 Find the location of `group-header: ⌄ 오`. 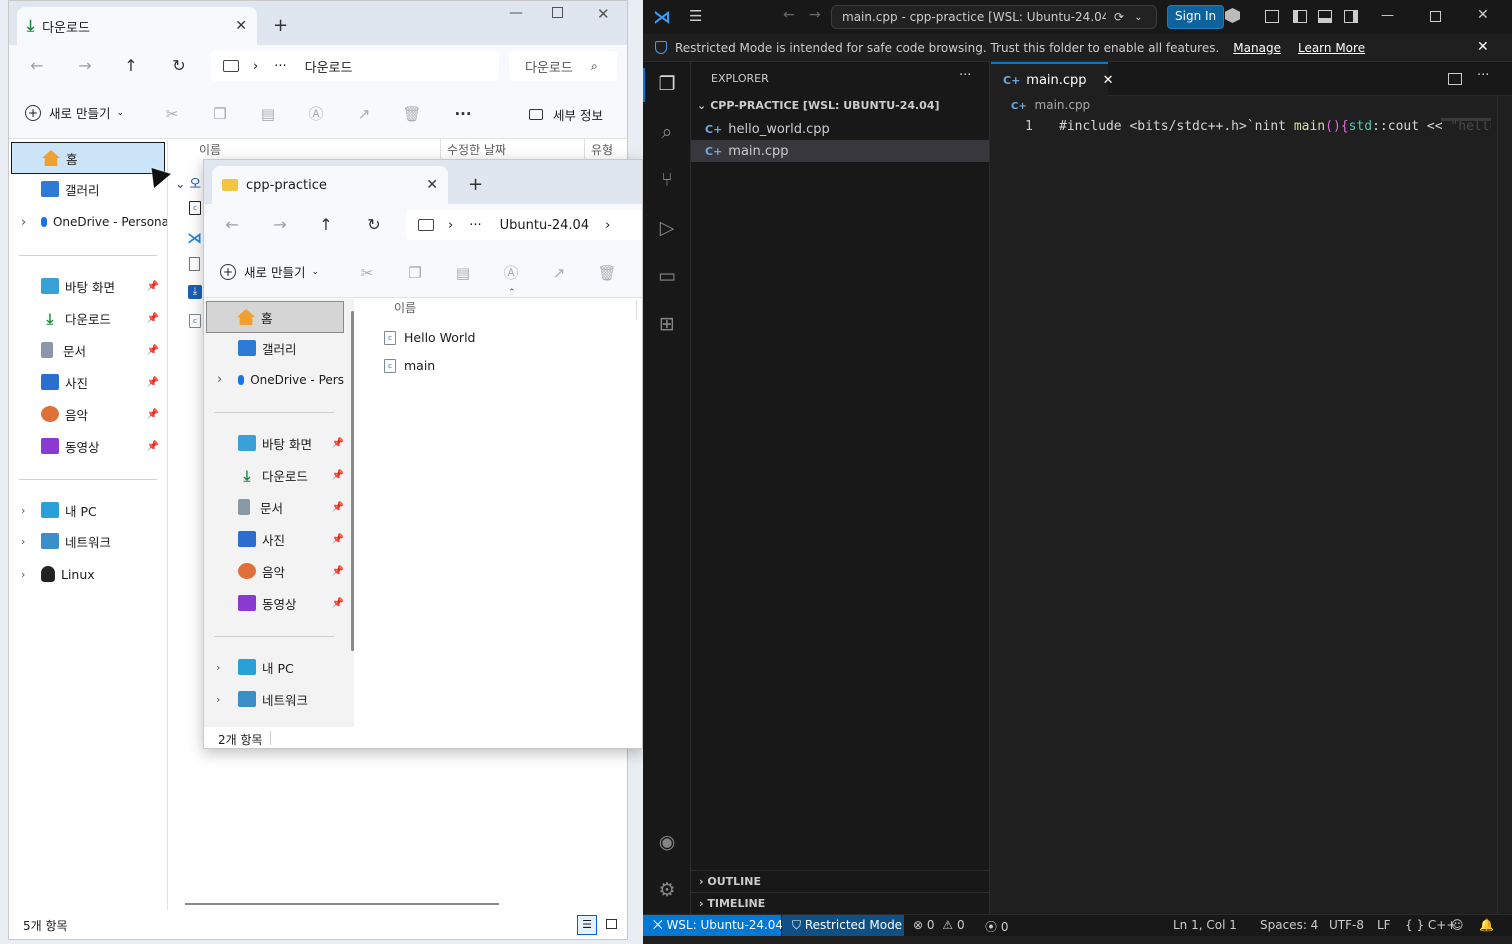

group-header: ⌄ 오 is located at coordinates (188, 182).